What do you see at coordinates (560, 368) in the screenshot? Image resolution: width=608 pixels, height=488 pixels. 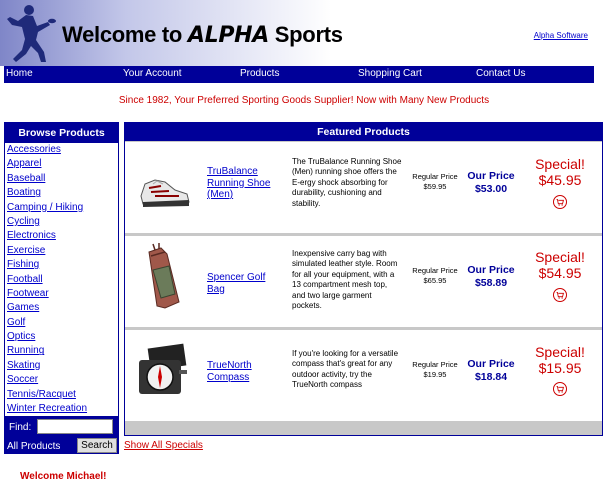 I see `special-price: $15.95` at bounding box center [560, 368].